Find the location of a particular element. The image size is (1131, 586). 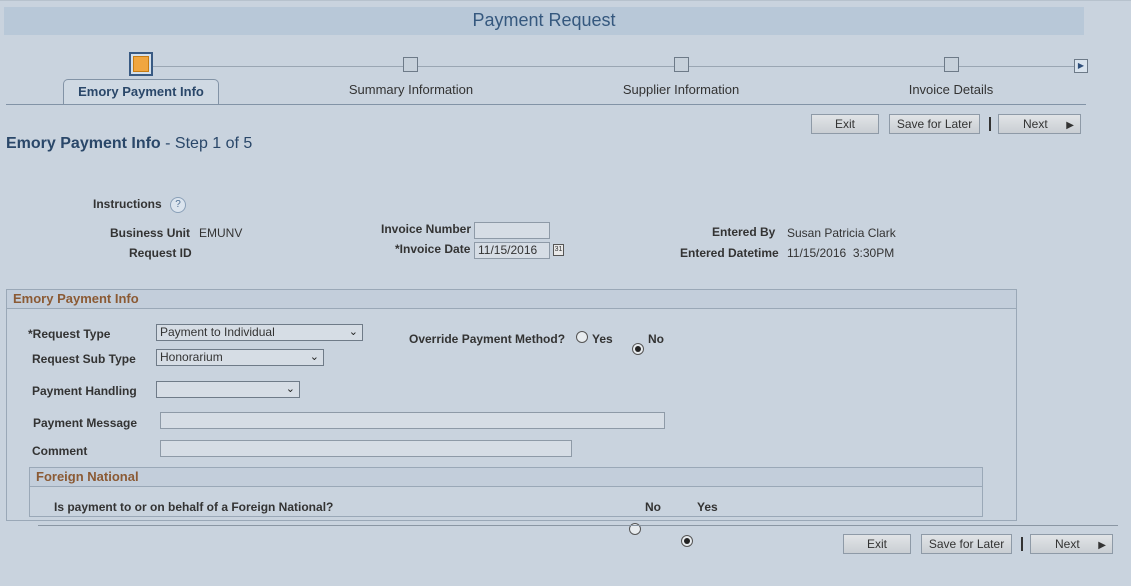

tab-invoice-details: Invoice Details is located at coordinates (951, 89).